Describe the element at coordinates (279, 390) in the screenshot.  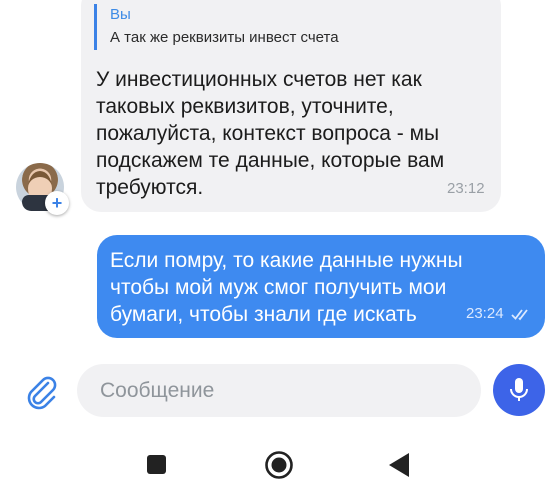
I see `message-input: Сообщение` at that location.